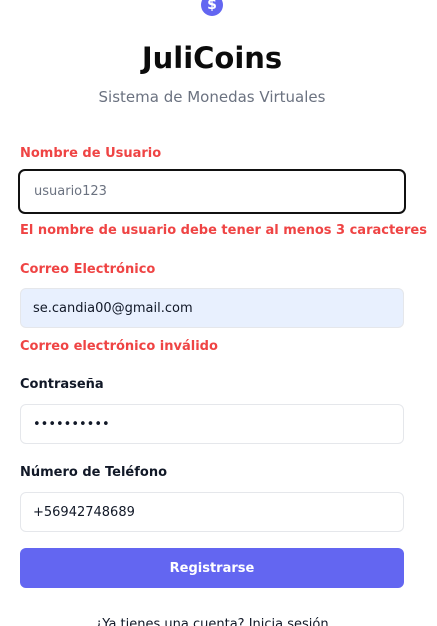  What do you see at coordinates (212, 191) in the screenshot?
I see `username-field` at bounding box center [212, 191].